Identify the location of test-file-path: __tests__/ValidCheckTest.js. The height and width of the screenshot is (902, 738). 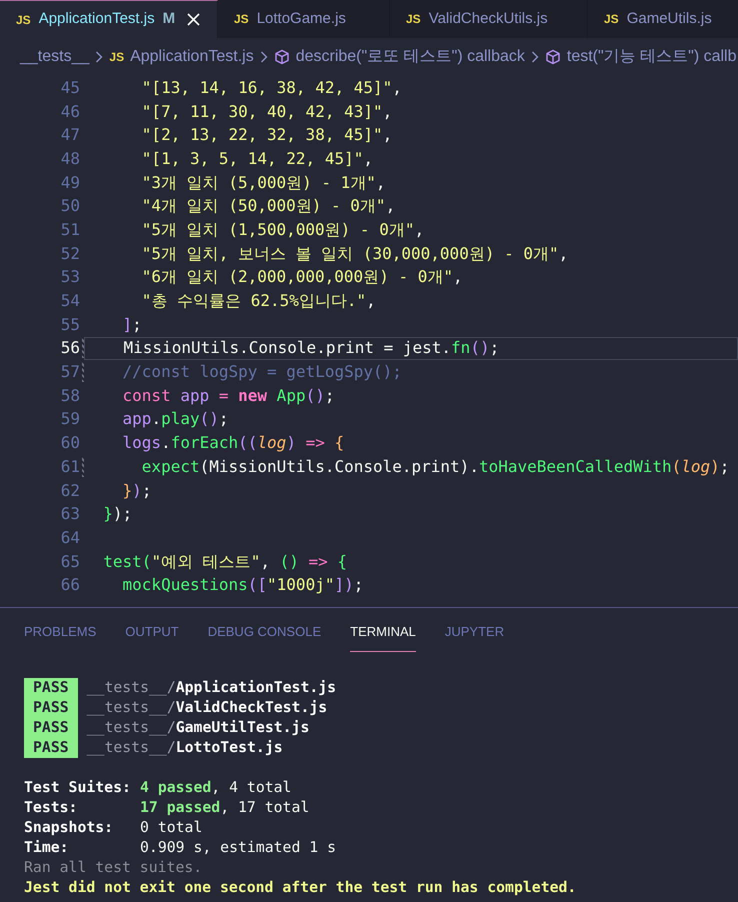
(207, 708).